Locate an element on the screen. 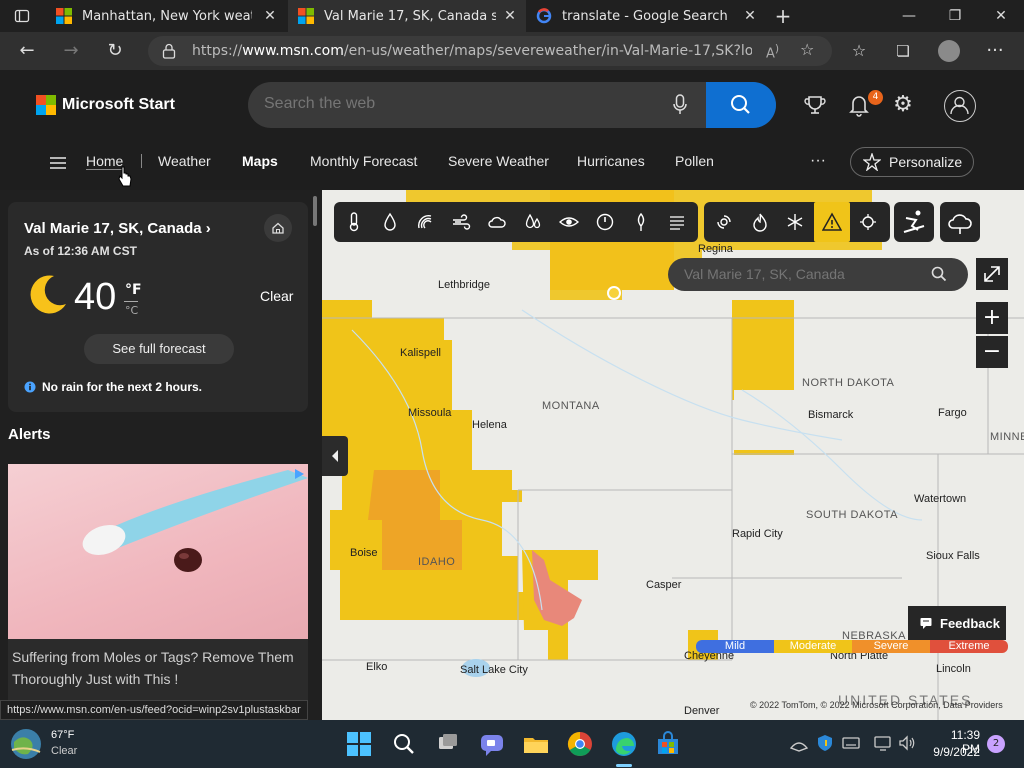  air-quality-layer-icon is located at coordinates (677, 222).